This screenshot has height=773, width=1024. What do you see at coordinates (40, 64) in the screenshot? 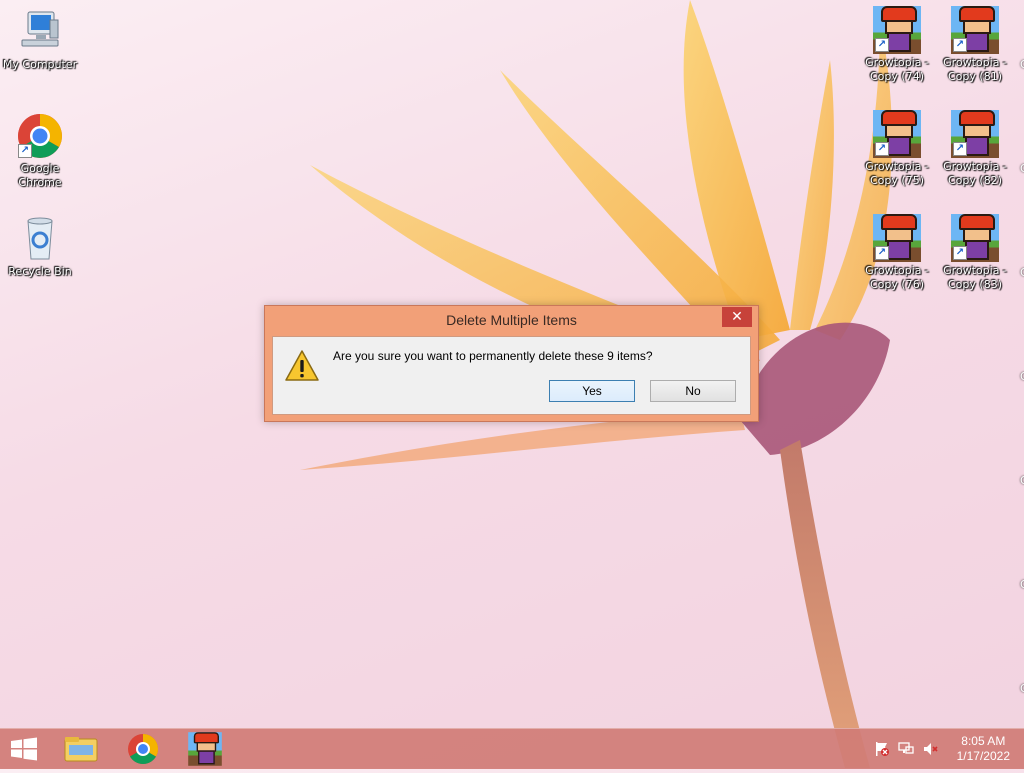
I see `desktop-icon-label: My Computer` at bounding box center [40, 64].